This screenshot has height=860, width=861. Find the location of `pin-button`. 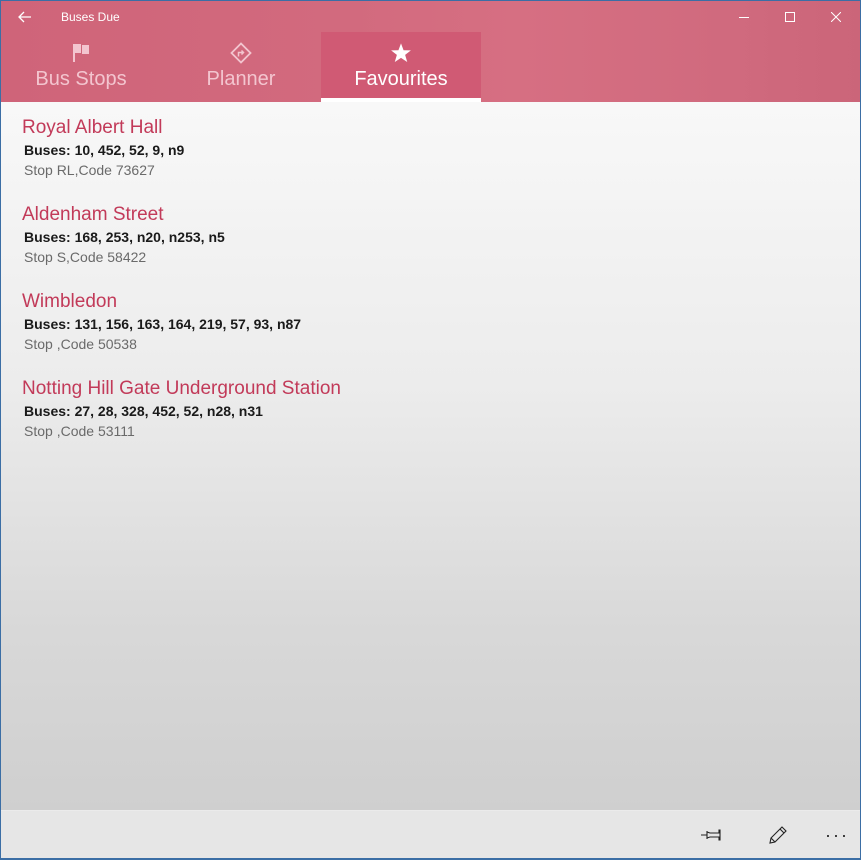

pin-button is located at coordinates (711, 835).